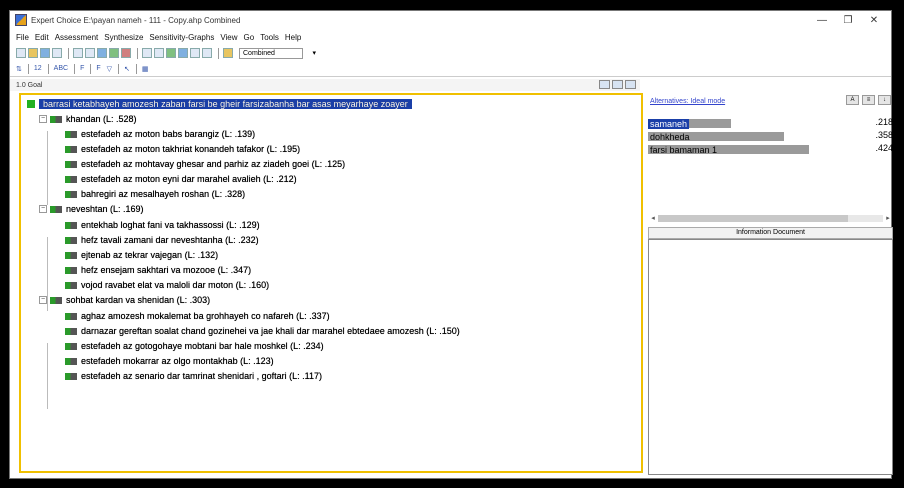  Describe the element at coordinates (171, 53) in the screenshot. I see `tree-view-icon` at that location.